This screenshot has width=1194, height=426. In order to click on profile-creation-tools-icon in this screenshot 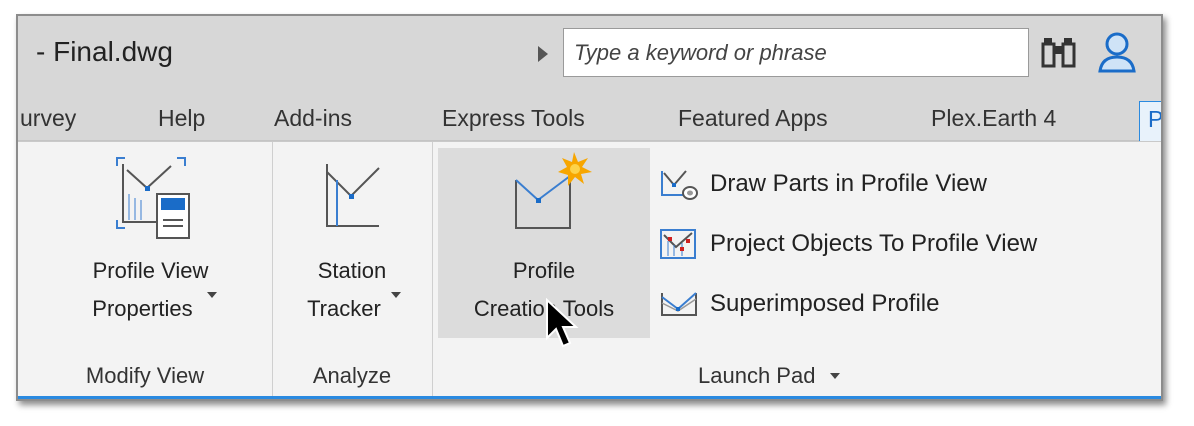, I will do `click(553, 190)`.